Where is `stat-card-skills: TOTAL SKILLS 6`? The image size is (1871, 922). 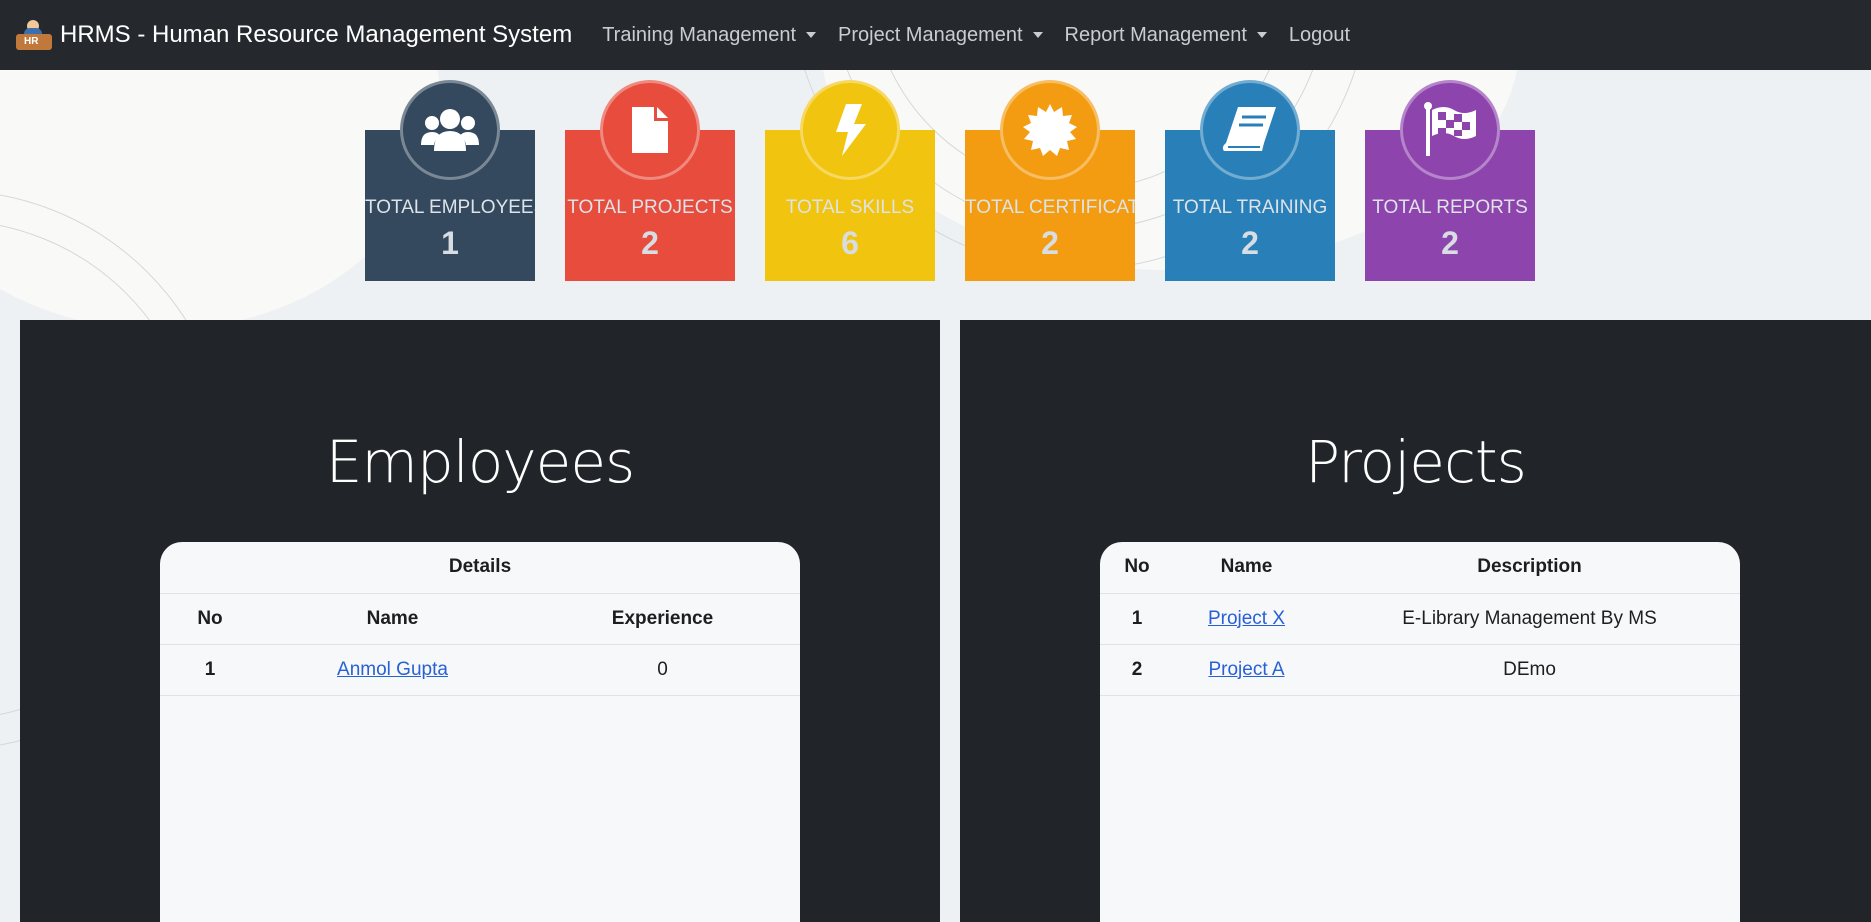
stat-card-skills: TOTAL SKILLS 6 is located at coordinates (850, 180).